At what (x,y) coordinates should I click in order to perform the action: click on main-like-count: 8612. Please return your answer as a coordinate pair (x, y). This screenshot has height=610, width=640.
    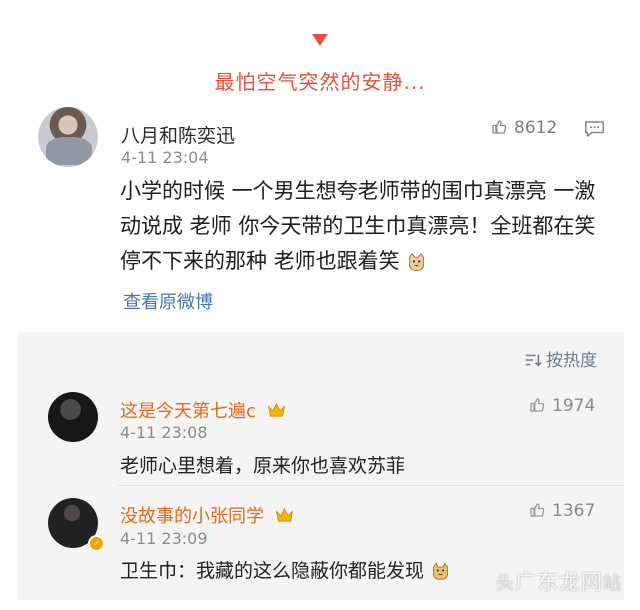
    Looking at the image, I should click on (536, 128).